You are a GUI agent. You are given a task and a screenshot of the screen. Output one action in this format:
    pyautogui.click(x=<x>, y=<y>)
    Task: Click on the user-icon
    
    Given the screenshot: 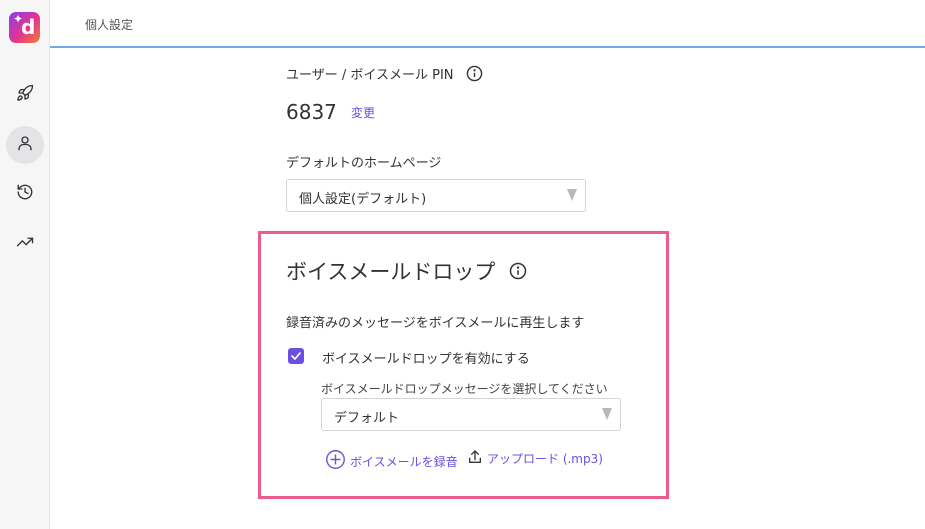 What is the action you would take?
    pyautogui.click(x=25, y=145)
    